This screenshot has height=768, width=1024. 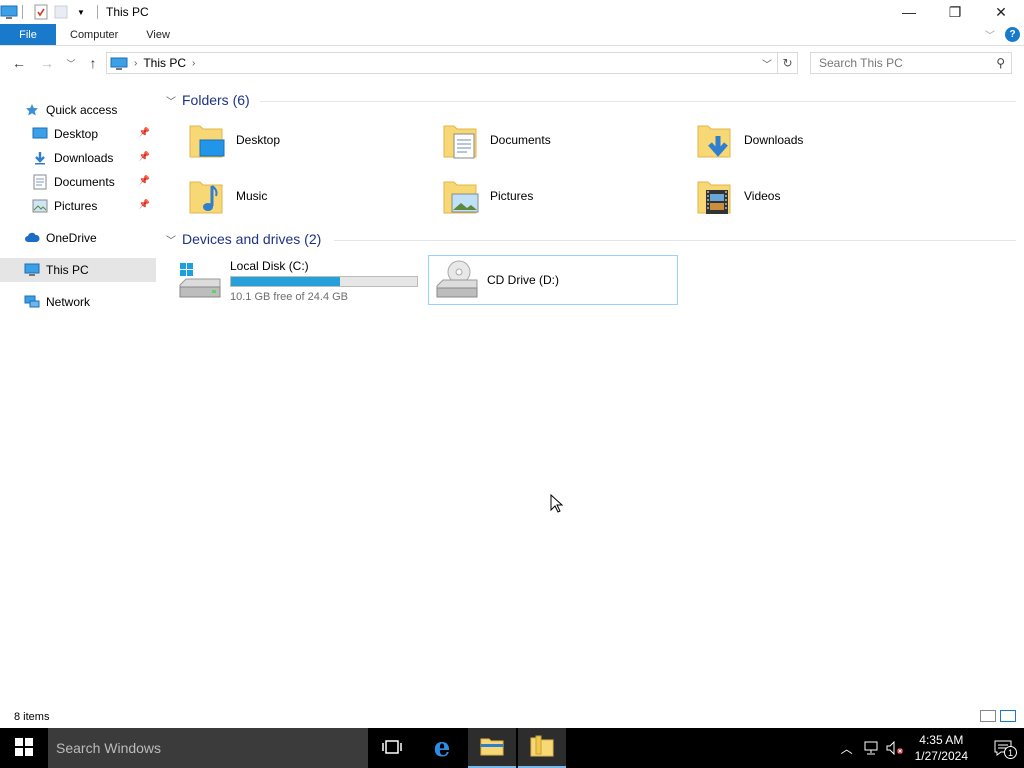 What do you see at coordinates (127, 12) in the screenshot?
I see `window-title: This PC` at bounding box center [127, 12].